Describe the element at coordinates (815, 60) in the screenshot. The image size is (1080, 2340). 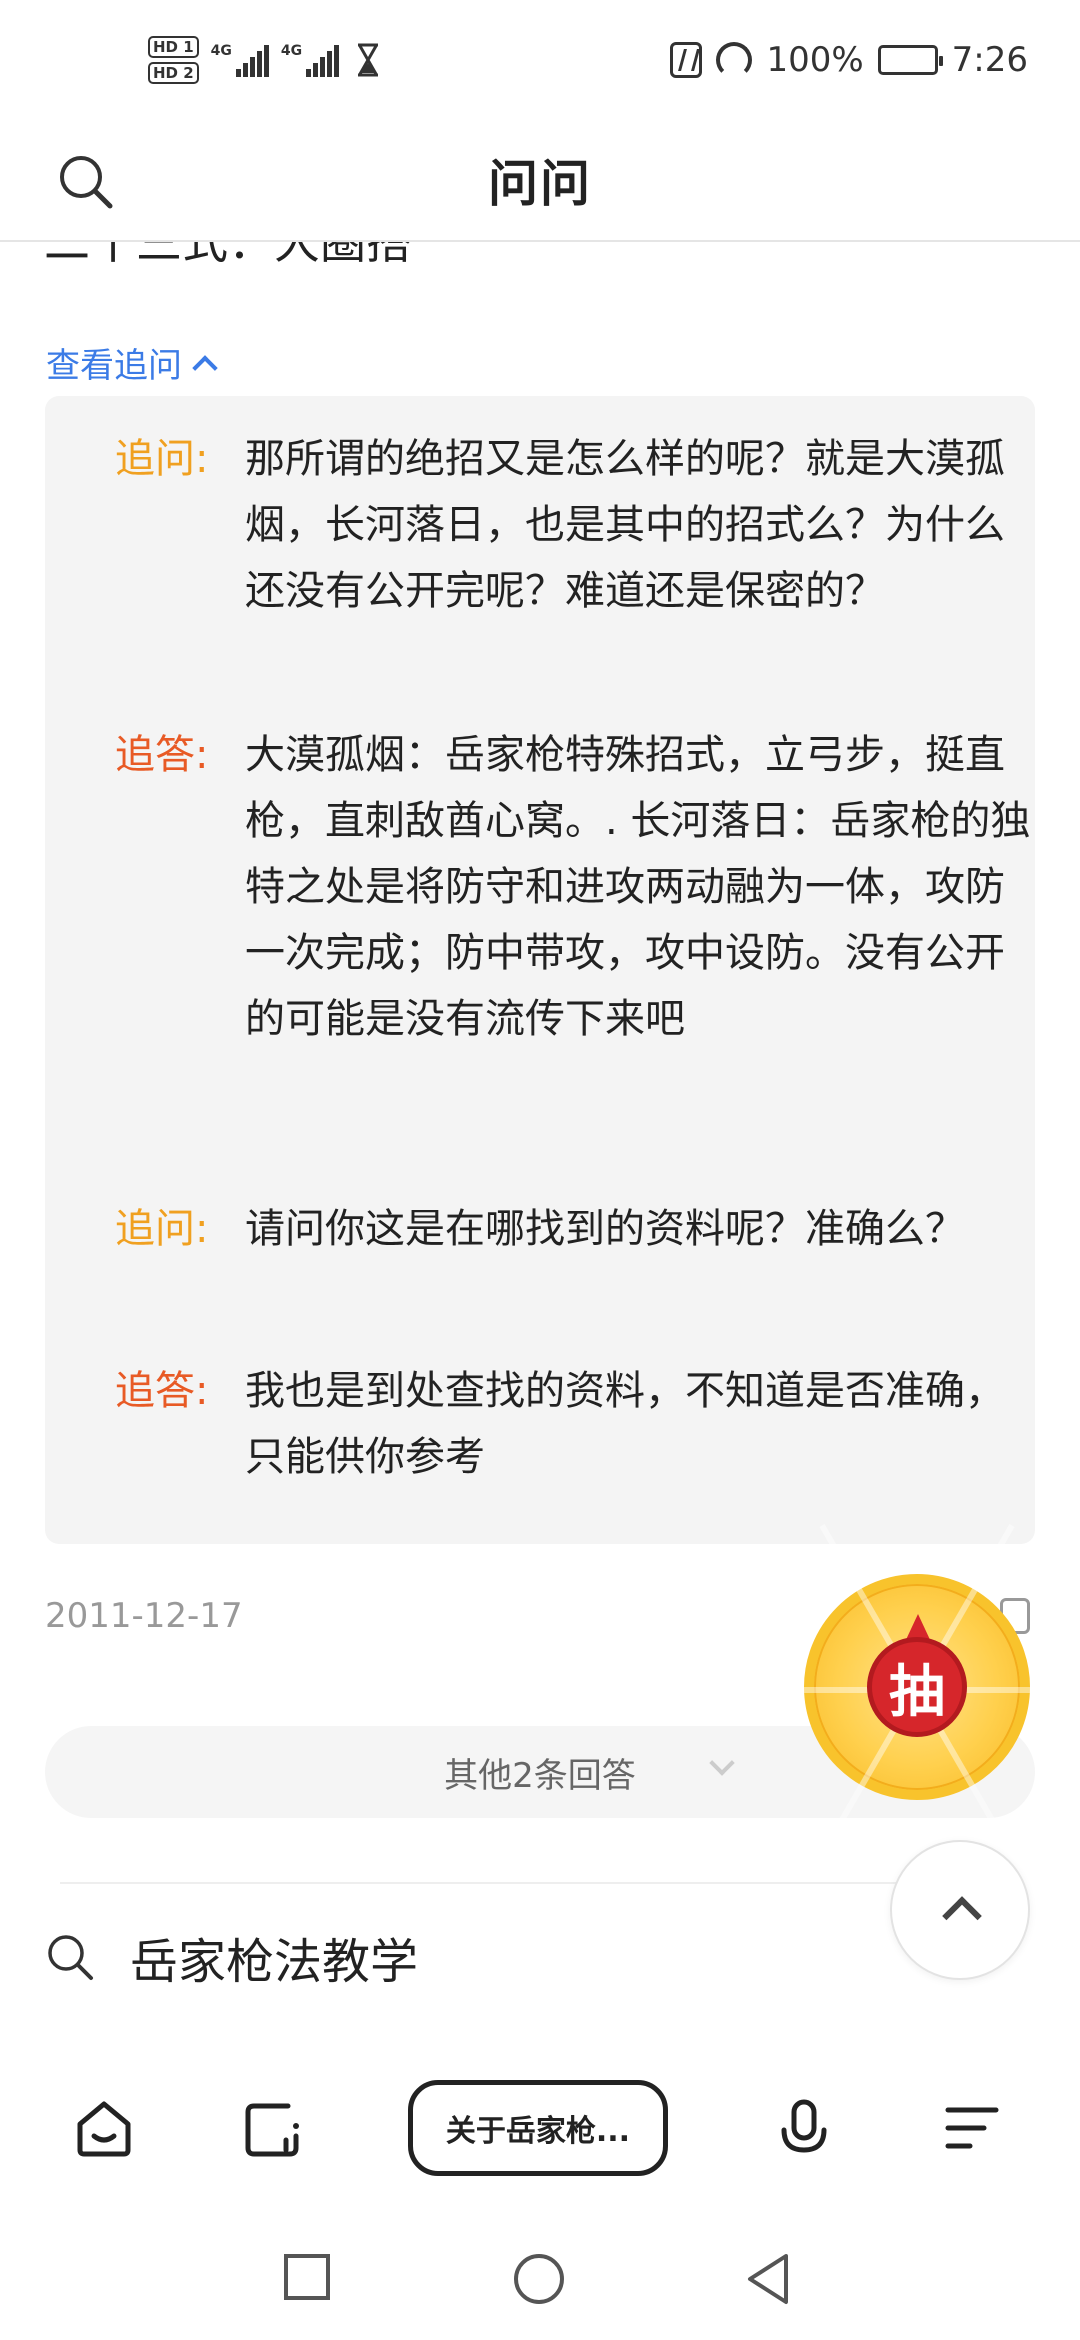
I see `battery-percent: 100%` at that location.